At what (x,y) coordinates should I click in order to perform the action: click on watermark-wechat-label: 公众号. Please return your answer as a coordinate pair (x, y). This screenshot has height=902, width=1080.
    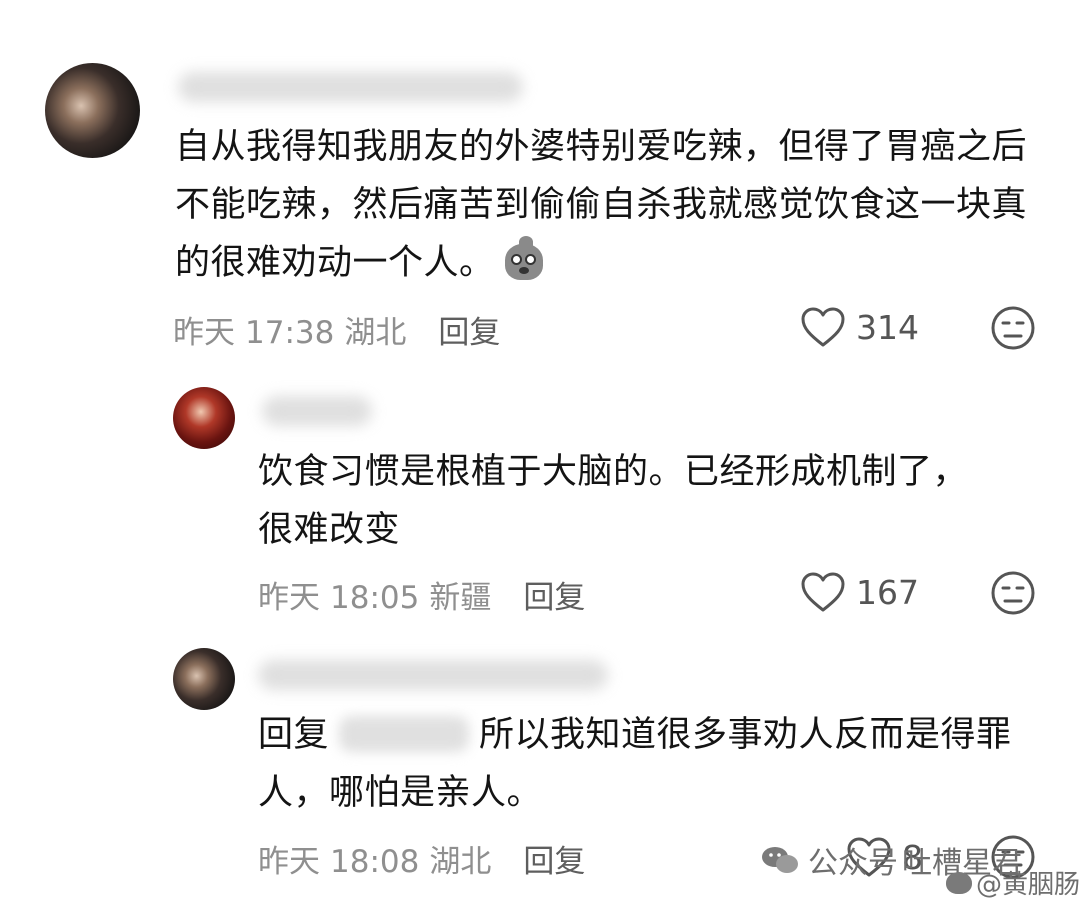
    Looking at the image, I should click on (853, 863).